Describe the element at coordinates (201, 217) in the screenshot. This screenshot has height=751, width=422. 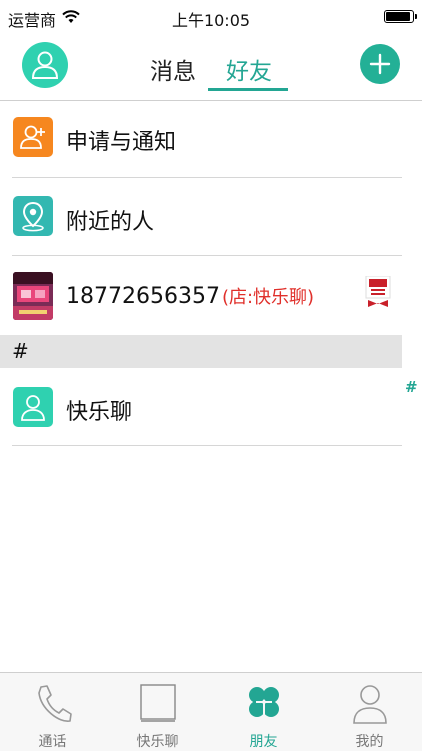
I see `list-item-nearby: 附近的人` at that location.